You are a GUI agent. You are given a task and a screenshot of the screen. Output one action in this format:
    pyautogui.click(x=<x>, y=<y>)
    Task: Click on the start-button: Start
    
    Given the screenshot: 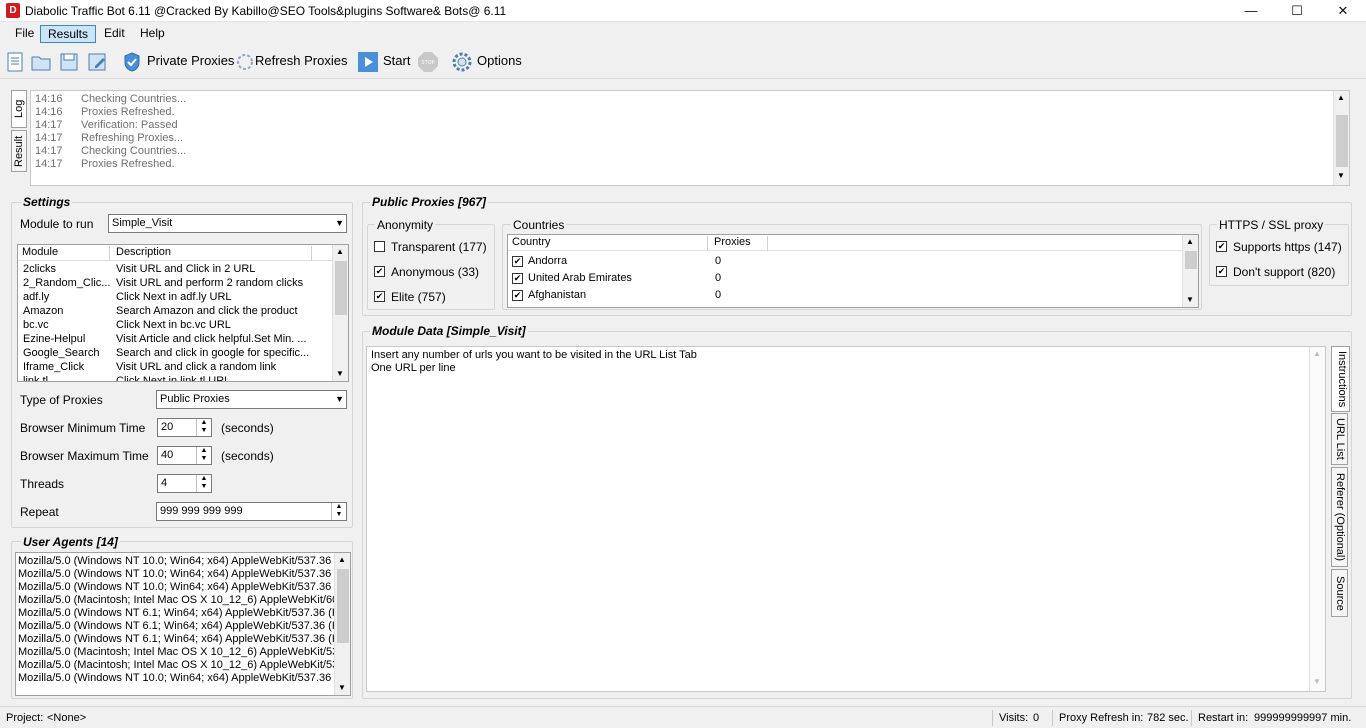 What is the action you would take?
    pyautogui.click(x=396, y=60)
    